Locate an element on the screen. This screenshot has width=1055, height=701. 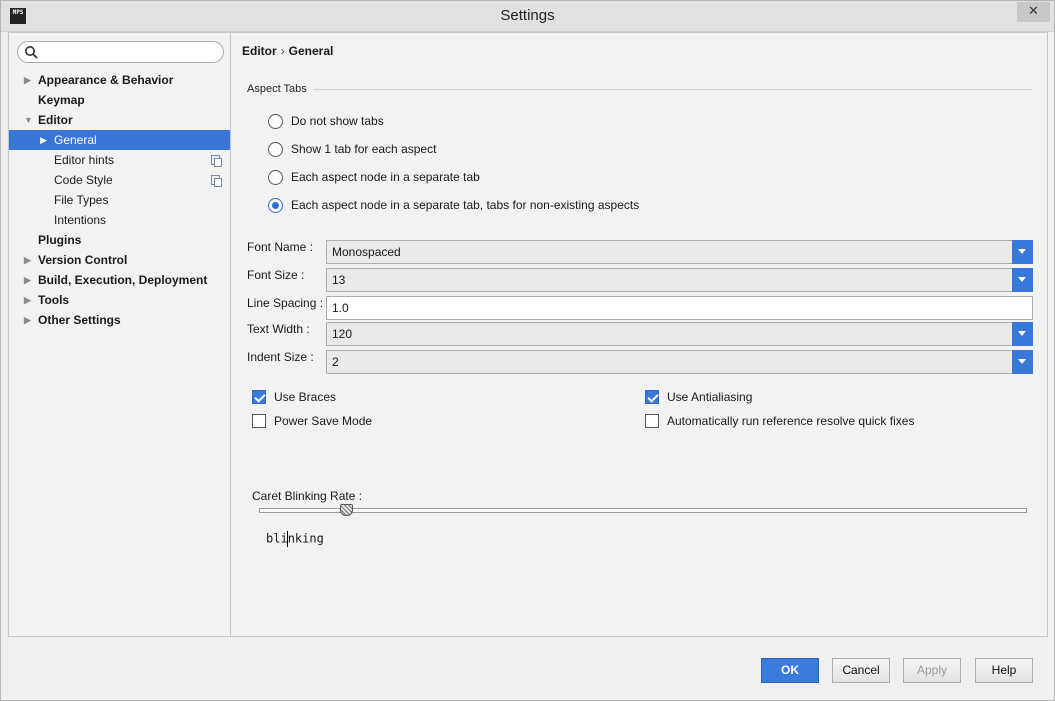
search-box is located at coordinates (120, 52).